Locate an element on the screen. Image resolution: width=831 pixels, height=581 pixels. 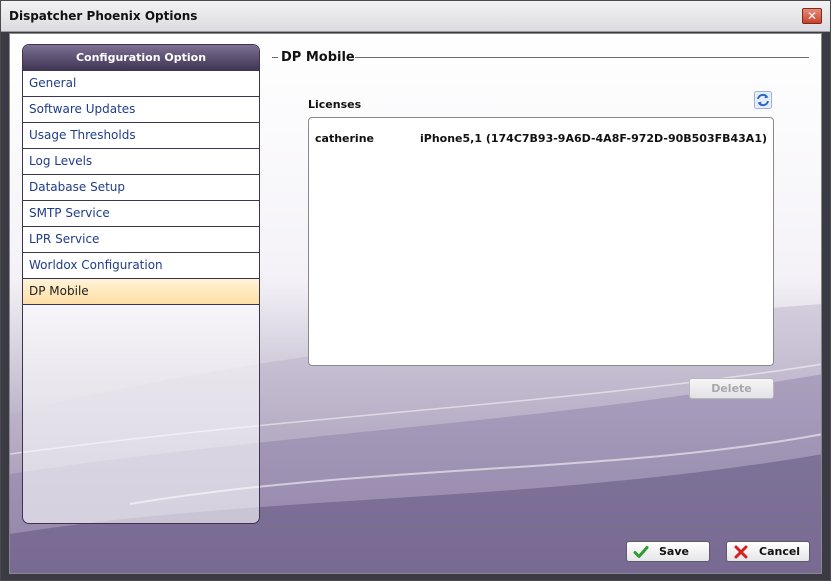
section-rule-left is located at coordinates (275, 57).